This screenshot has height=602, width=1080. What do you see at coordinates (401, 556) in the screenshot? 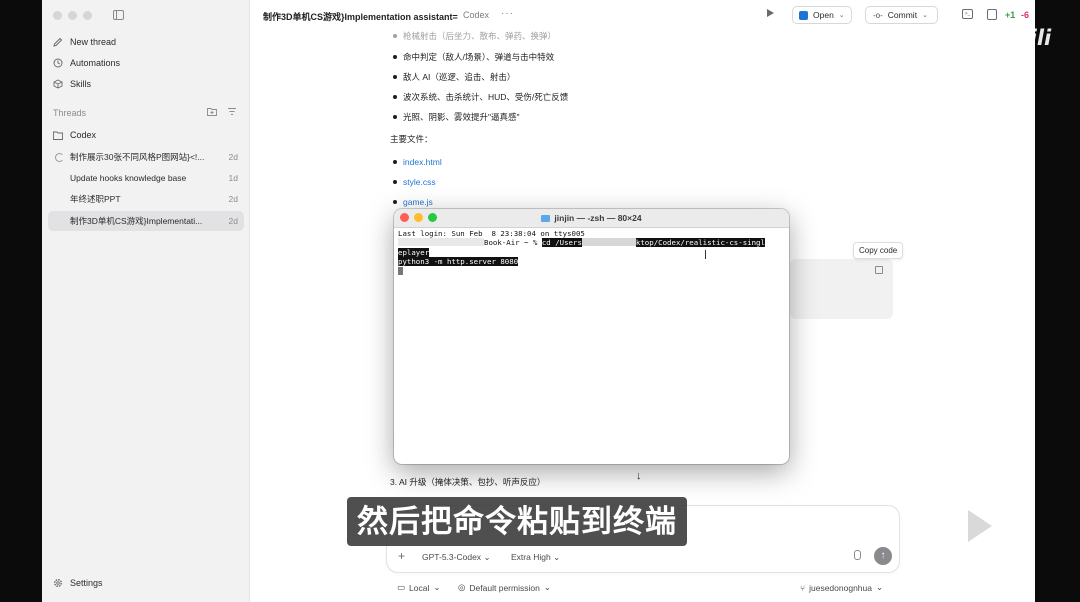
I see `add-attachment-icon: +` at bounding box center [401, 556].